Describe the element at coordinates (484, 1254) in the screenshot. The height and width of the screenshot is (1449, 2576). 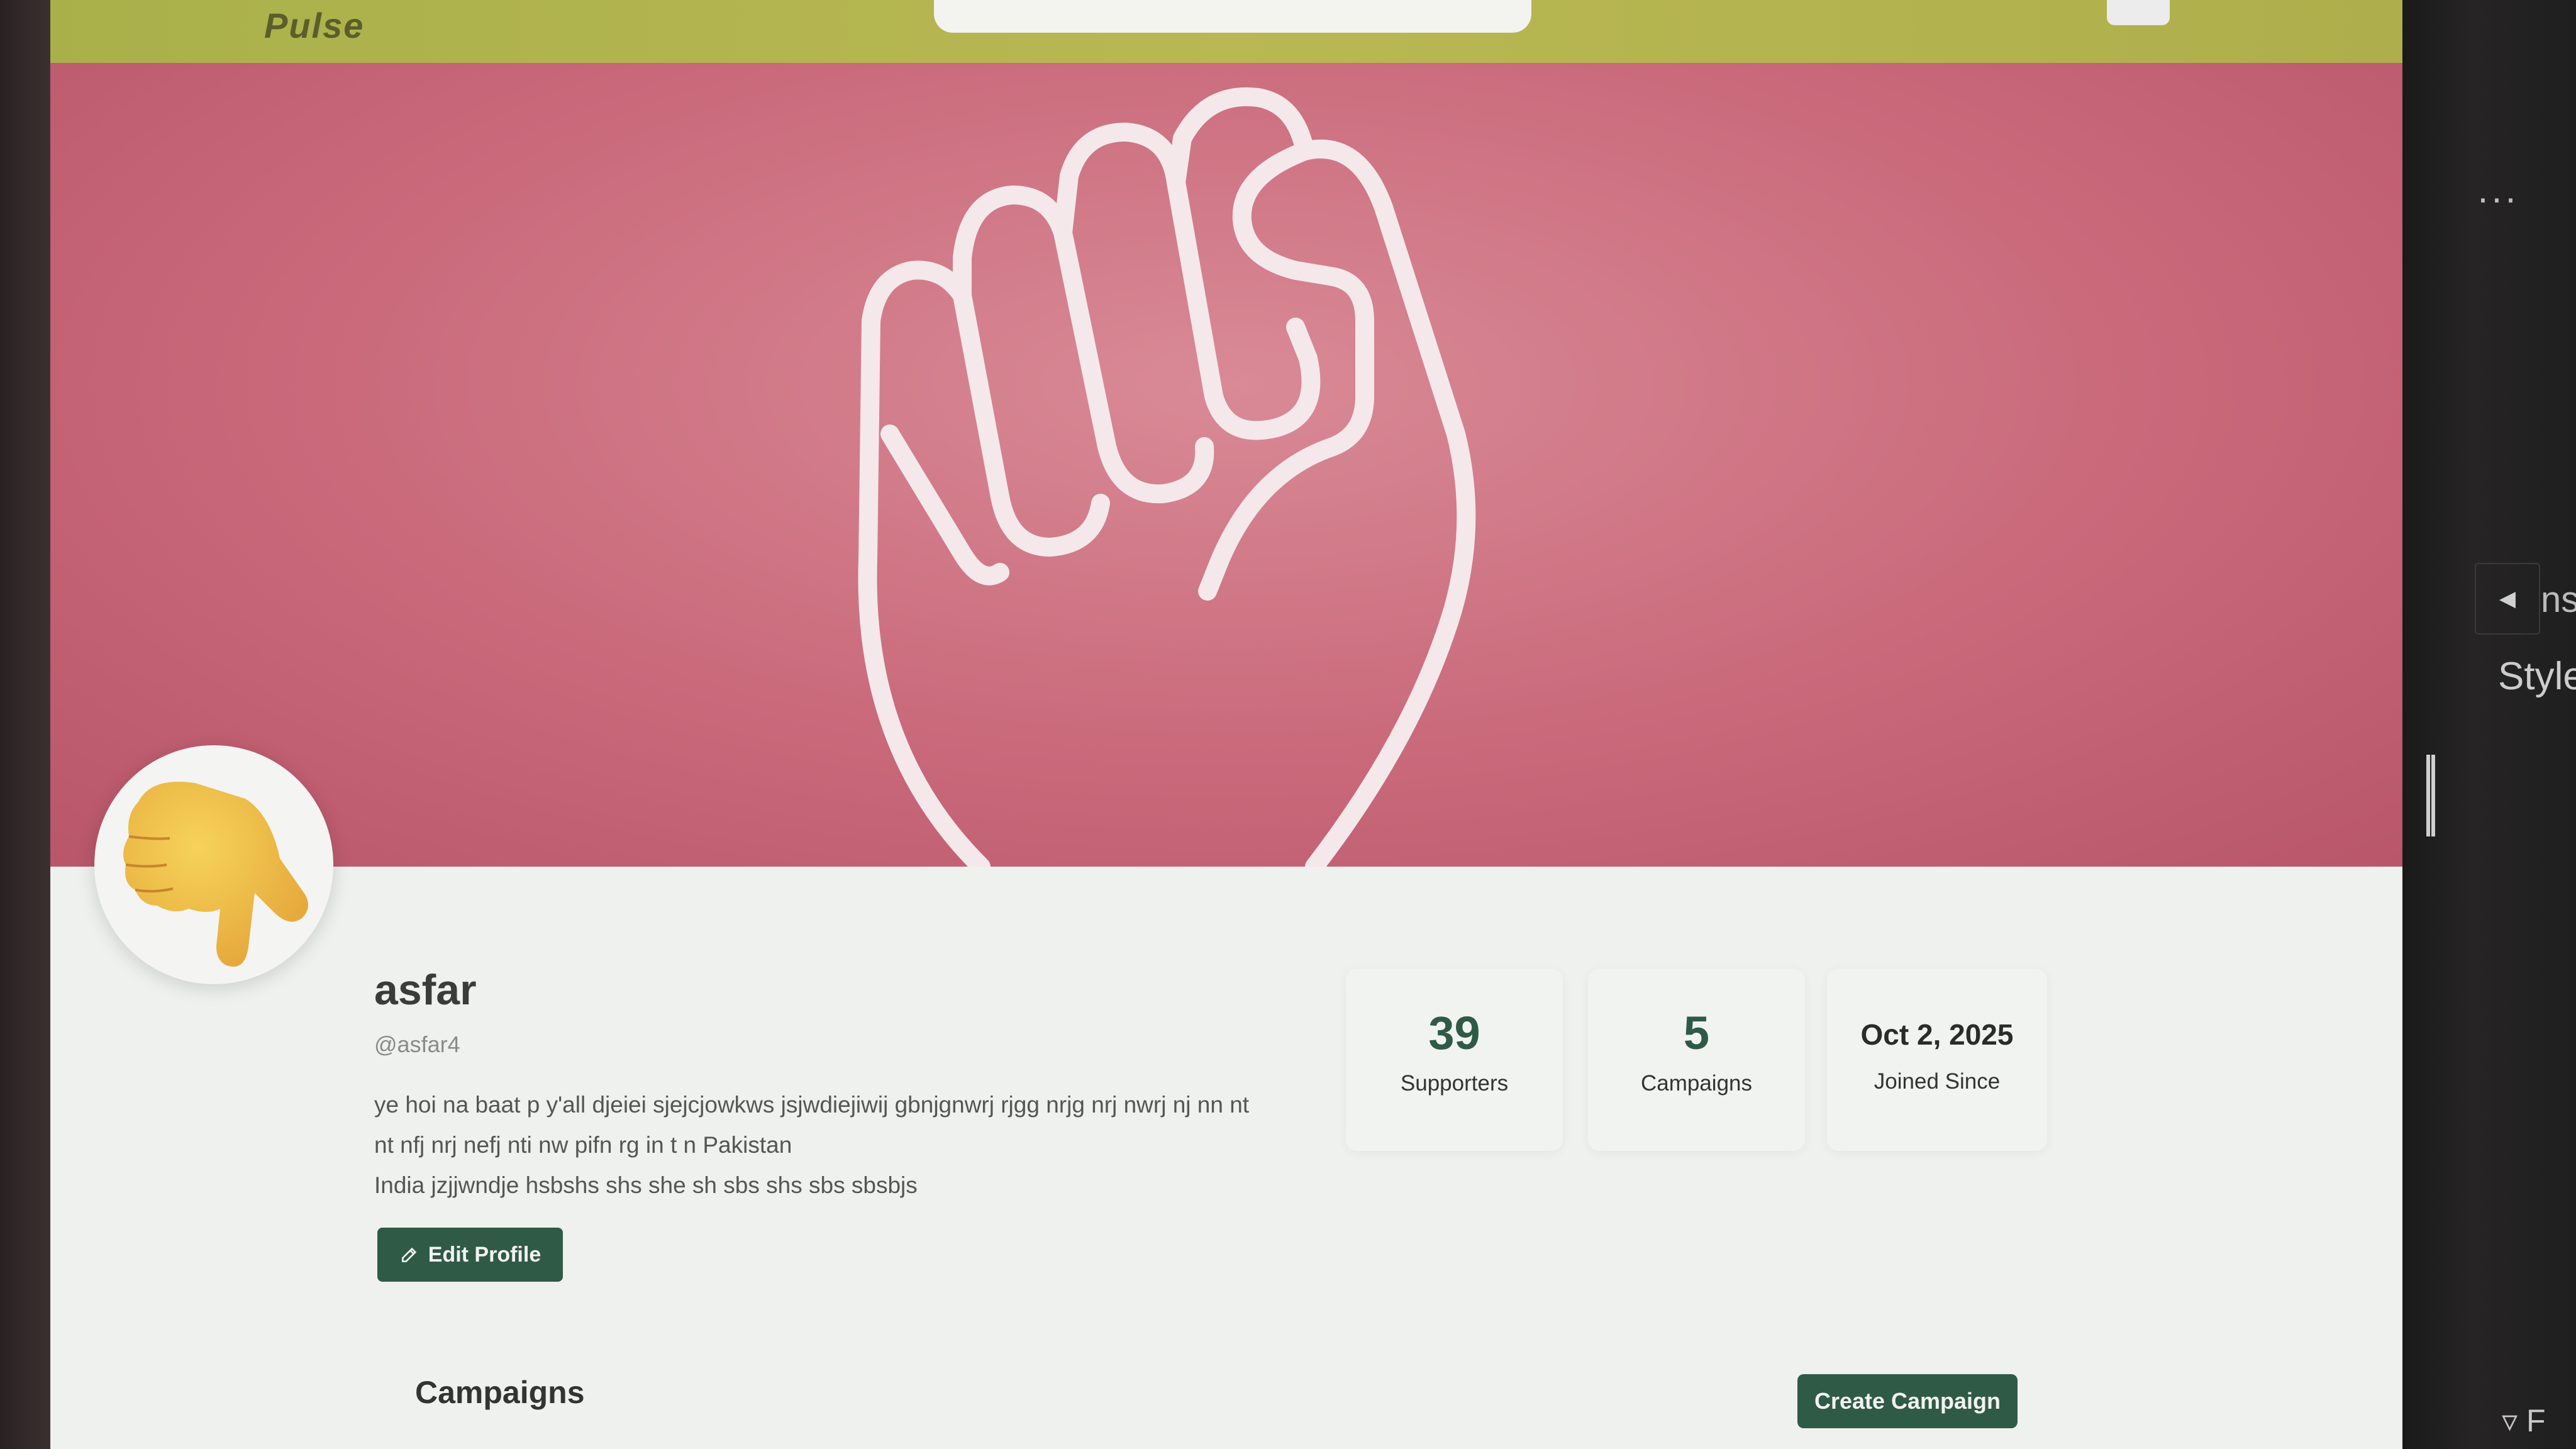
I see `edit-profile-label: Edit Profile` at that location.